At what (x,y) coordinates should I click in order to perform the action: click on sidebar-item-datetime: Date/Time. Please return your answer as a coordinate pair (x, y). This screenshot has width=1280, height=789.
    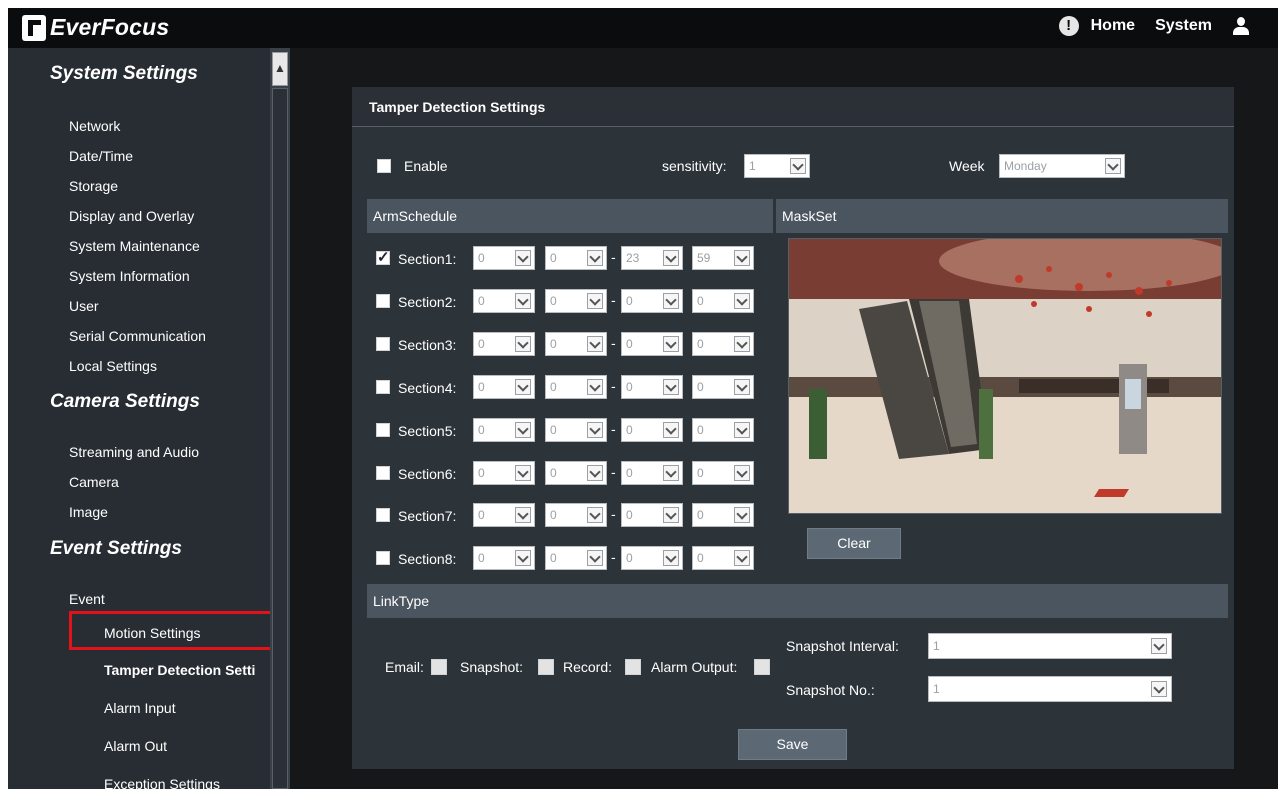
    Looking at the image, I should click on (101, 156).